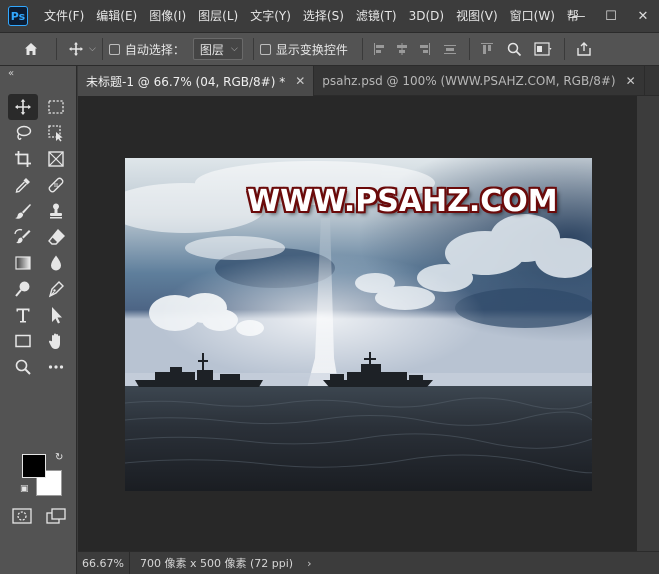  I want to click on dodge-tool, so click(23, 289).